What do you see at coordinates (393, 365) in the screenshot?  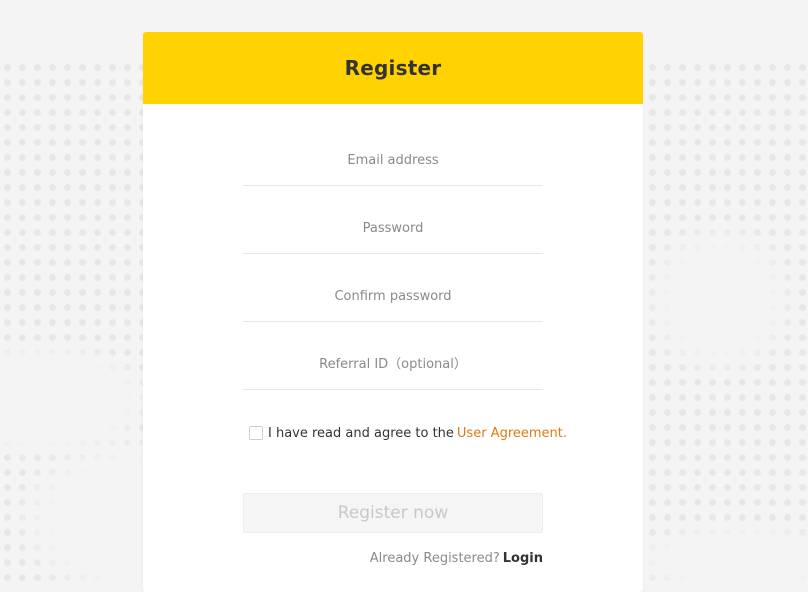 I see `referral-id-field` at bounding box center [393, 365].